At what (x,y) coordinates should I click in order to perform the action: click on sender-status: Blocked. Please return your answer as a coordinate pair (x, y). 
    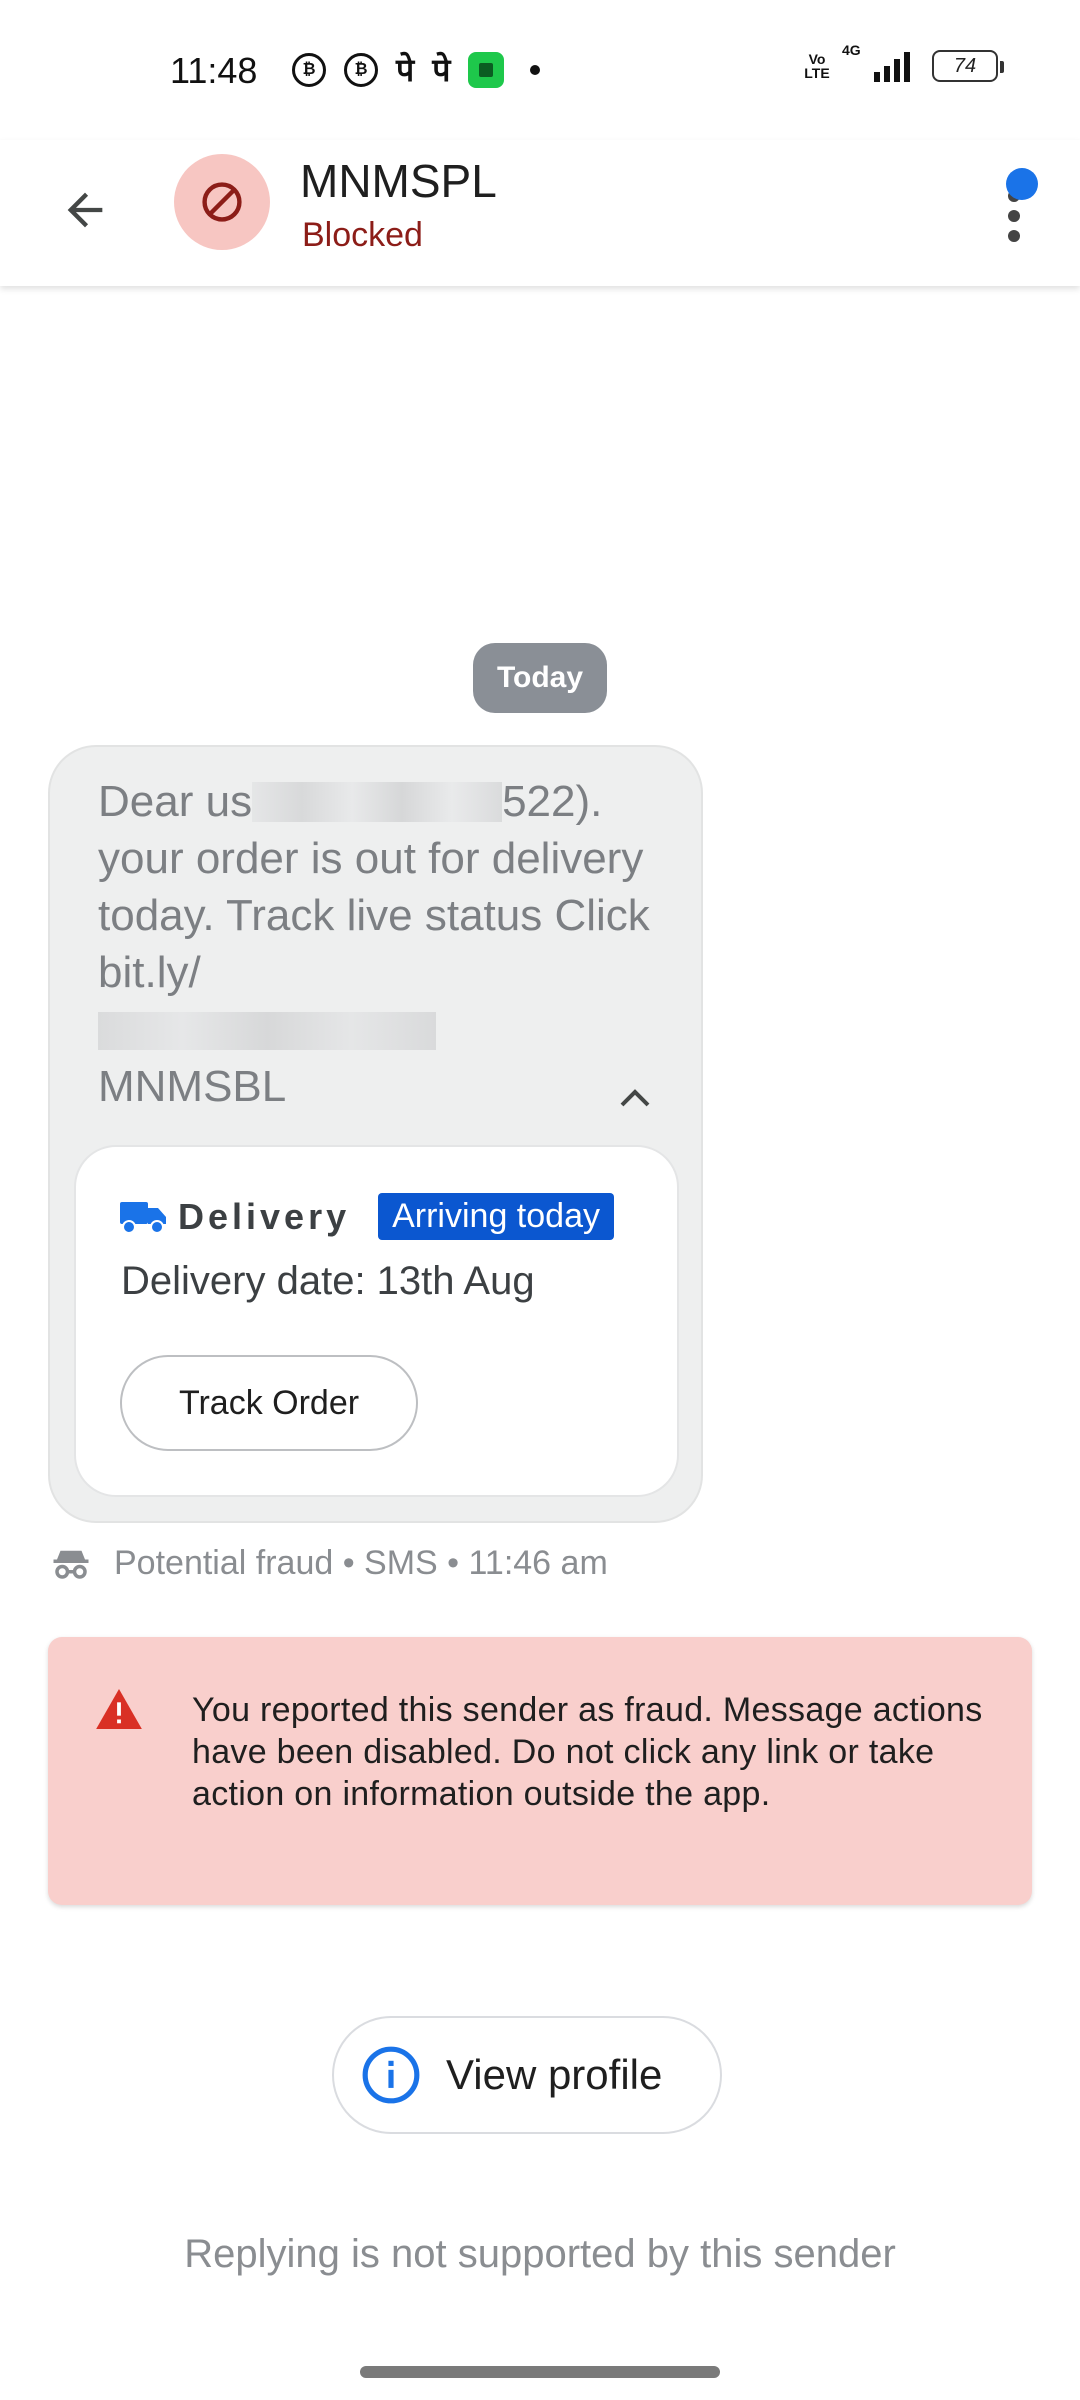
    Looking at the image, I should click on (362, 235).